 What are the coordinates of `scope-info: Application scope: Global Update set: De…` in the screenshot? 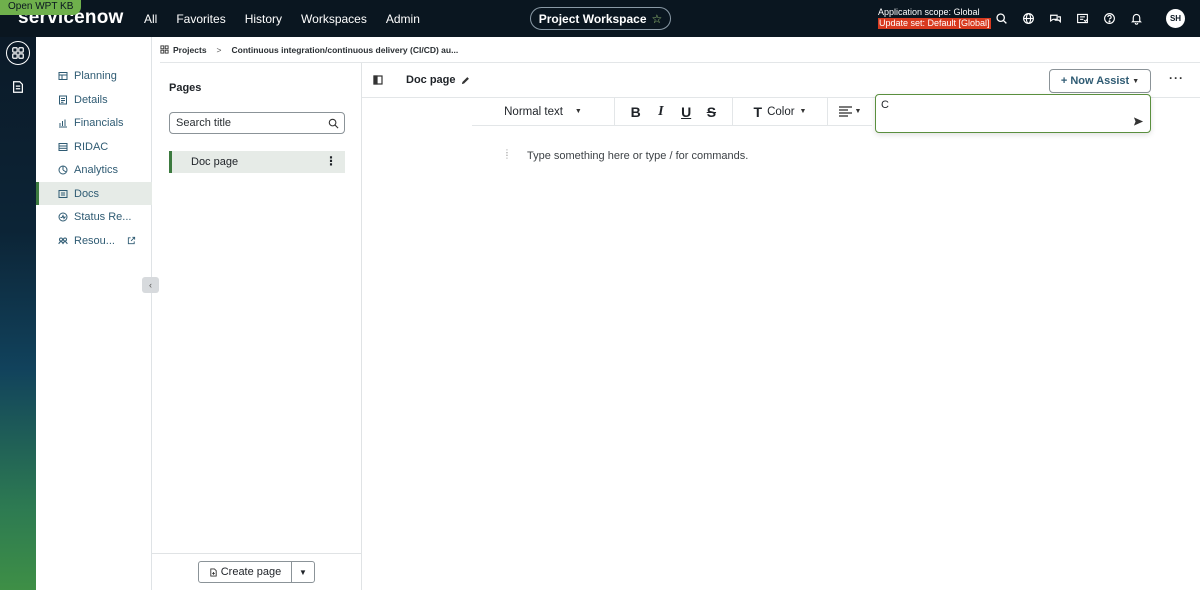 It's located at (934, 18).